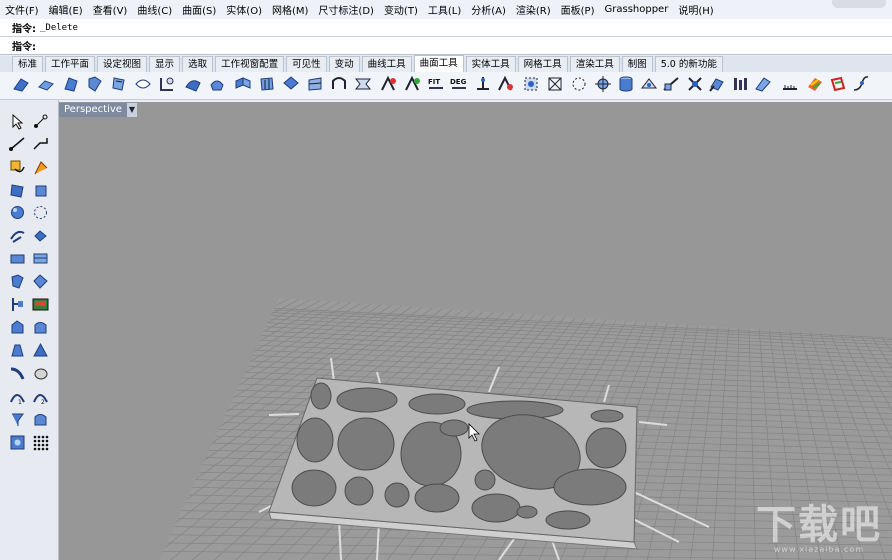  I want to click on zebra-analysis-icon, so click(815, 84).